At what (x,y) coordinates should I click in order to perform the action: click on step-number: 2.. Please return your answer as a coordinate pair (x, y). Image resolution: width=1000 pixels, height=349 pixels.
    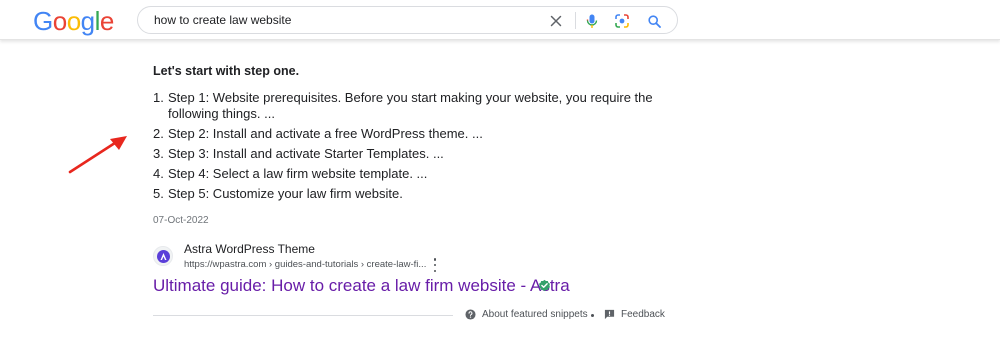
    Looking at the image, I should click on (158, 133).